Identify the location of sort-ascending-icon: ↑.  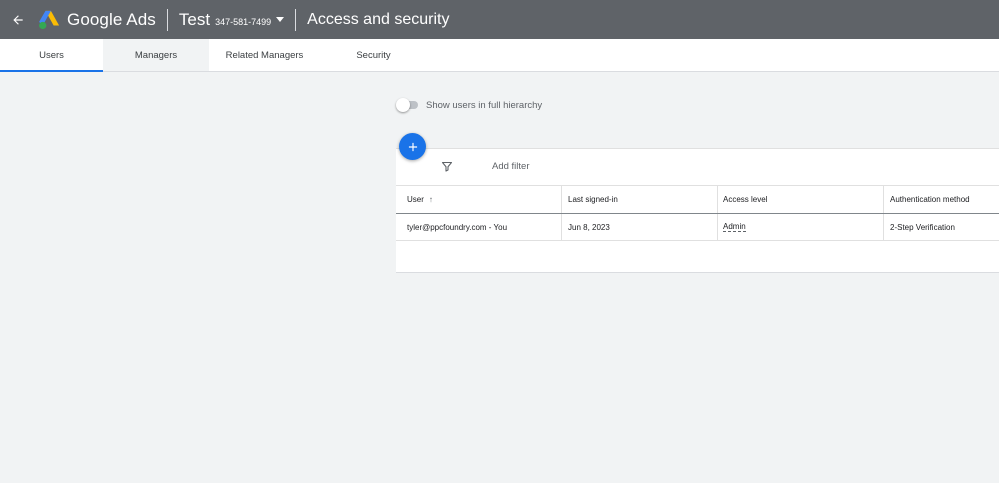
(430, 199).